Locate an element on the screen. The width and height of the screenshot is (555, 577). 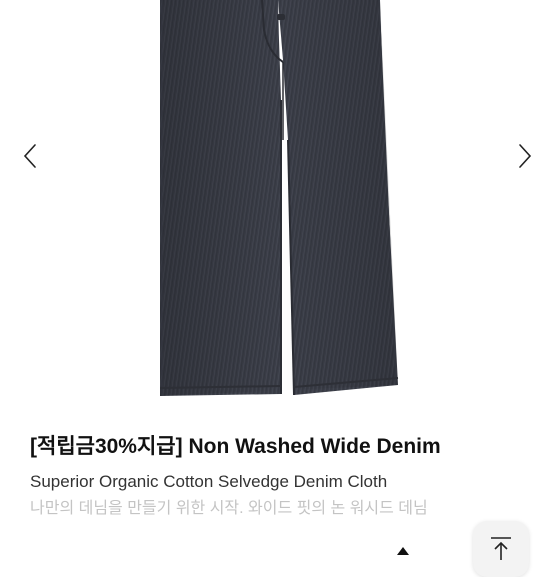
scroll-to-top-button is located at coordinates (501, 549).